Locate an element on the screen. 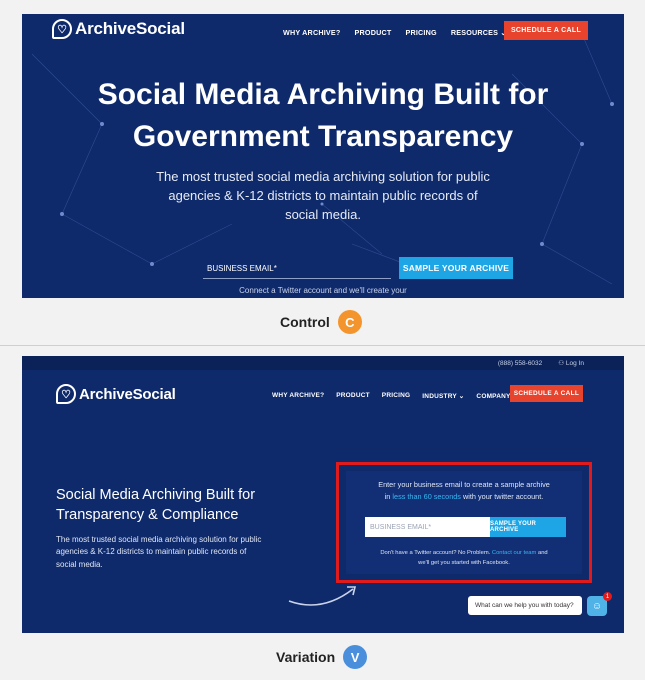 Image resolution: width=645 pixels, height=680 pixels. top-utility-bar: (888) 558-6032 ⚇ Log In is located at coordinates (323, 363).